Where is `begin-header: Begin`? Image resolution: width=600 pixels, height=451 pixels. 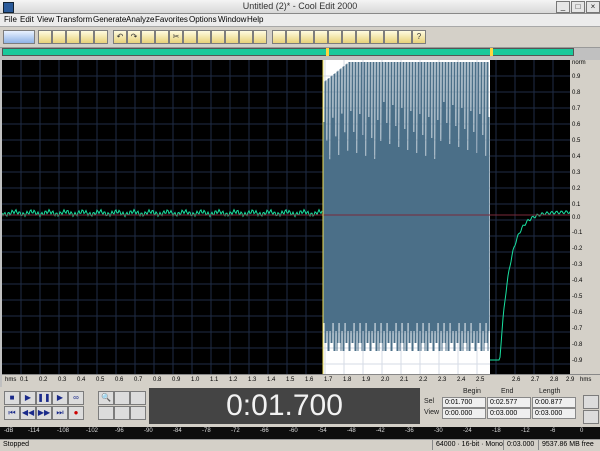 begin-header: Begin is located at coordinates (472, 391).